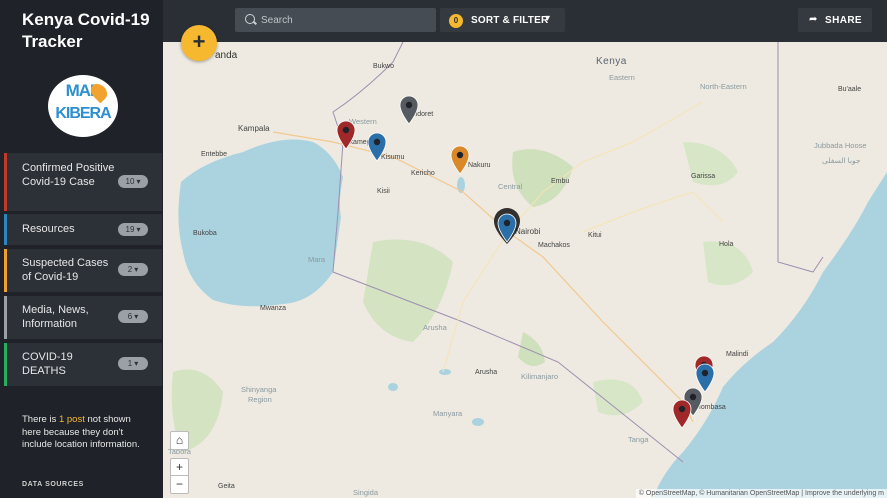 The image size is (887, 498). I want to click on category-suspected-cases: Suspected Cases of Covid-19 2, so click(83, 270).